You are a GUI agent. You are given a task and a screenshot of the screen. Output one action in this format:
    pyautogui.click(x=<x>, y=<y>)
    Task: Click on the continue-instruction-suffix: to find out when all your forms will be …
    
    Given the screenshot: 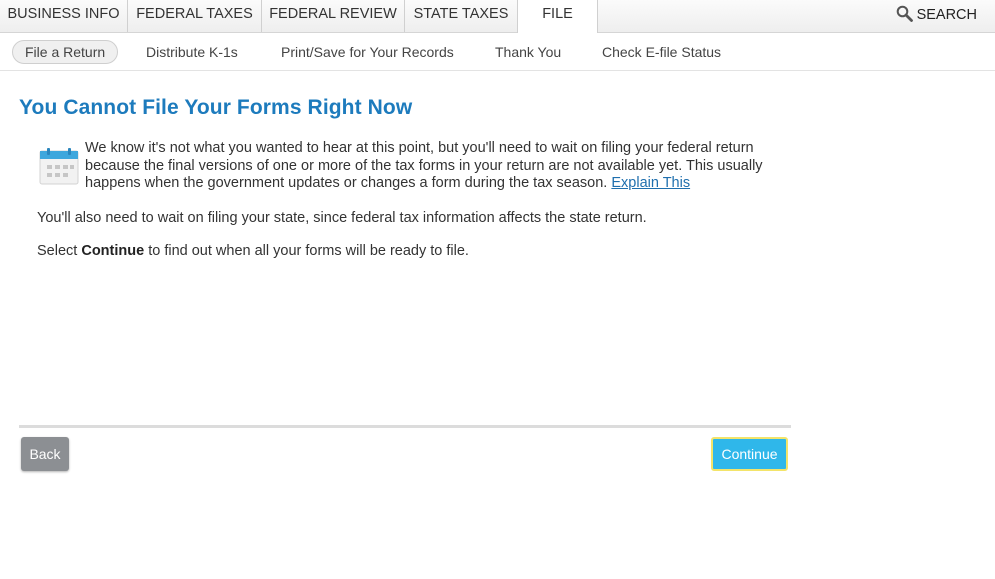 What is the action you would take?
    pyautogui.click(x=306, y=251)
    